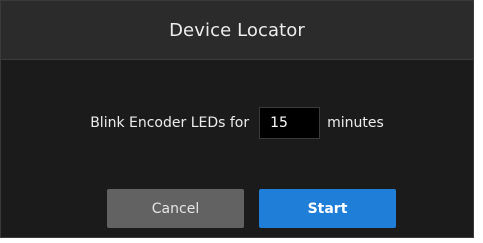 The width and height of the screenshot is (483, 243). What do you see at coordinates (355, 123) in the screenshot?
I see `minutes-unit-label: minutes` at bounding box center [355, 123].